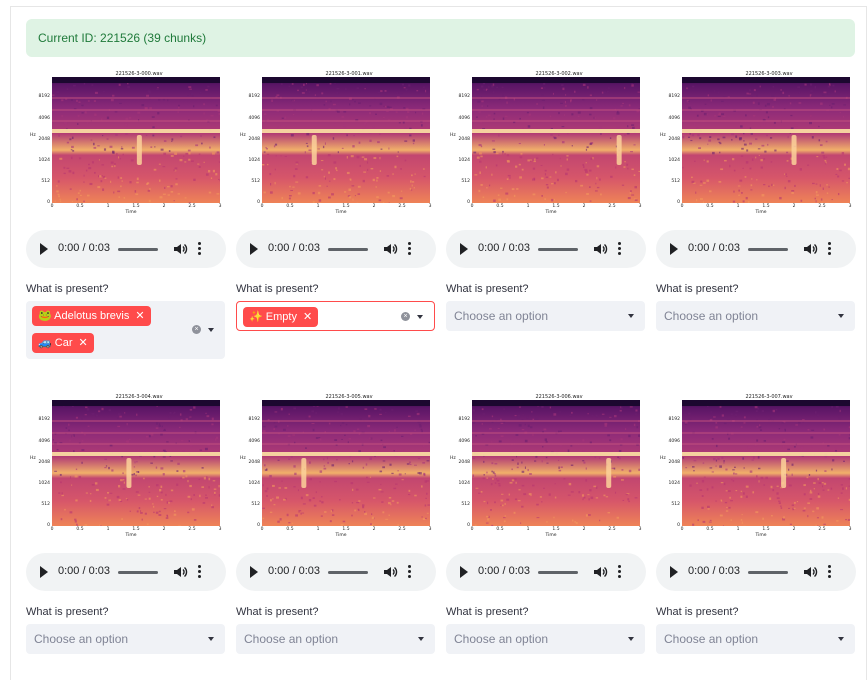 The image size is (867, 680). I want to click on spectrogram-y-tick: 1024, so click(254, 160).